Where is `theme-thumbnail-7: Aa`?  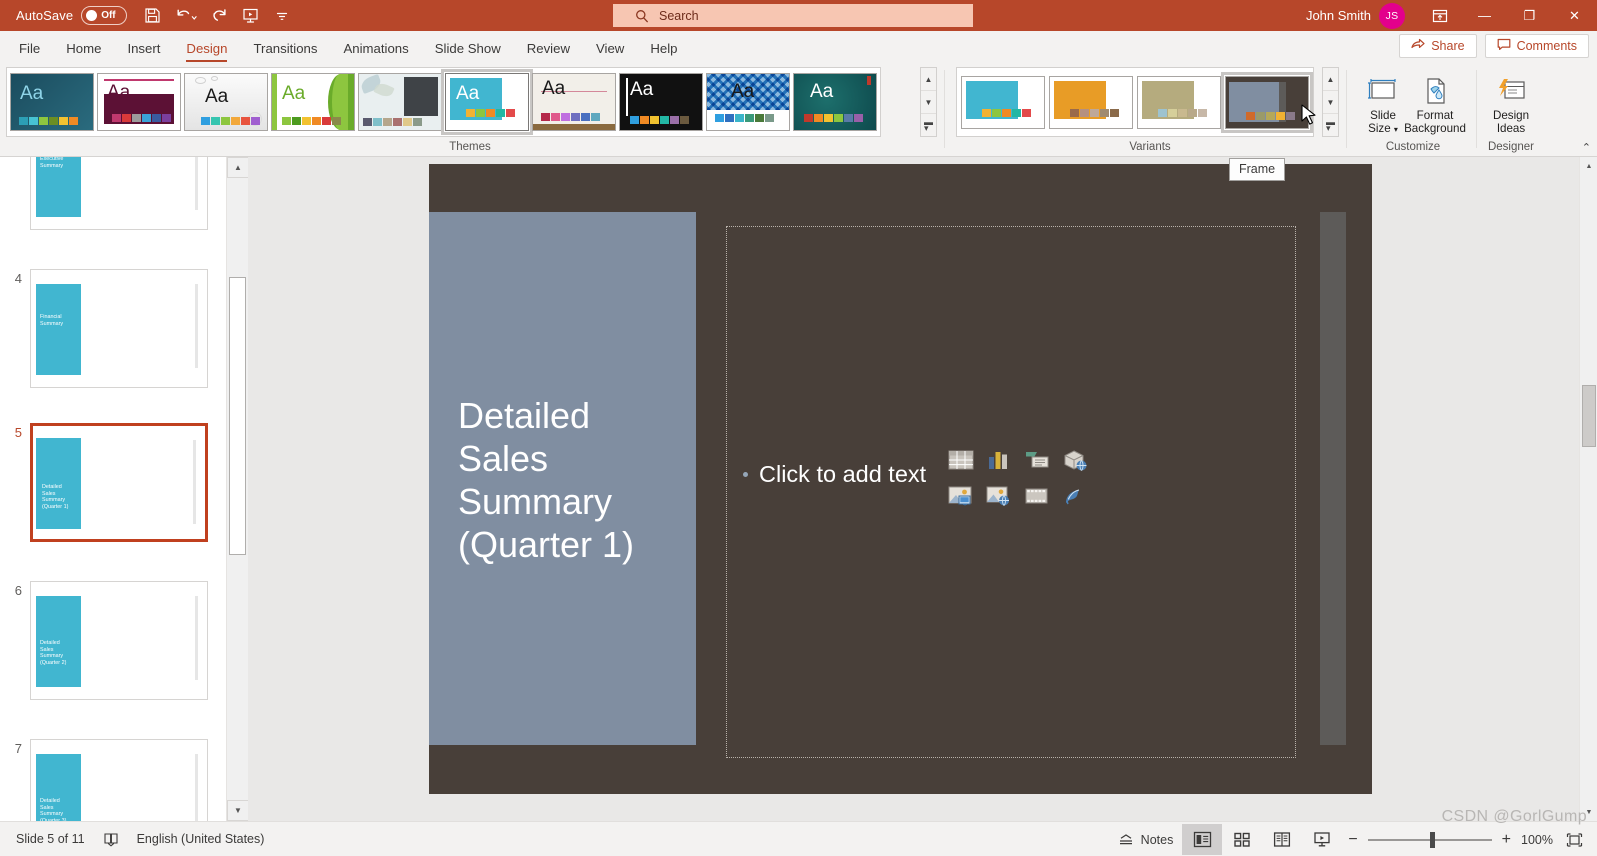 theme-thumbnail-7: Aa is located at coordinates (661, 102).